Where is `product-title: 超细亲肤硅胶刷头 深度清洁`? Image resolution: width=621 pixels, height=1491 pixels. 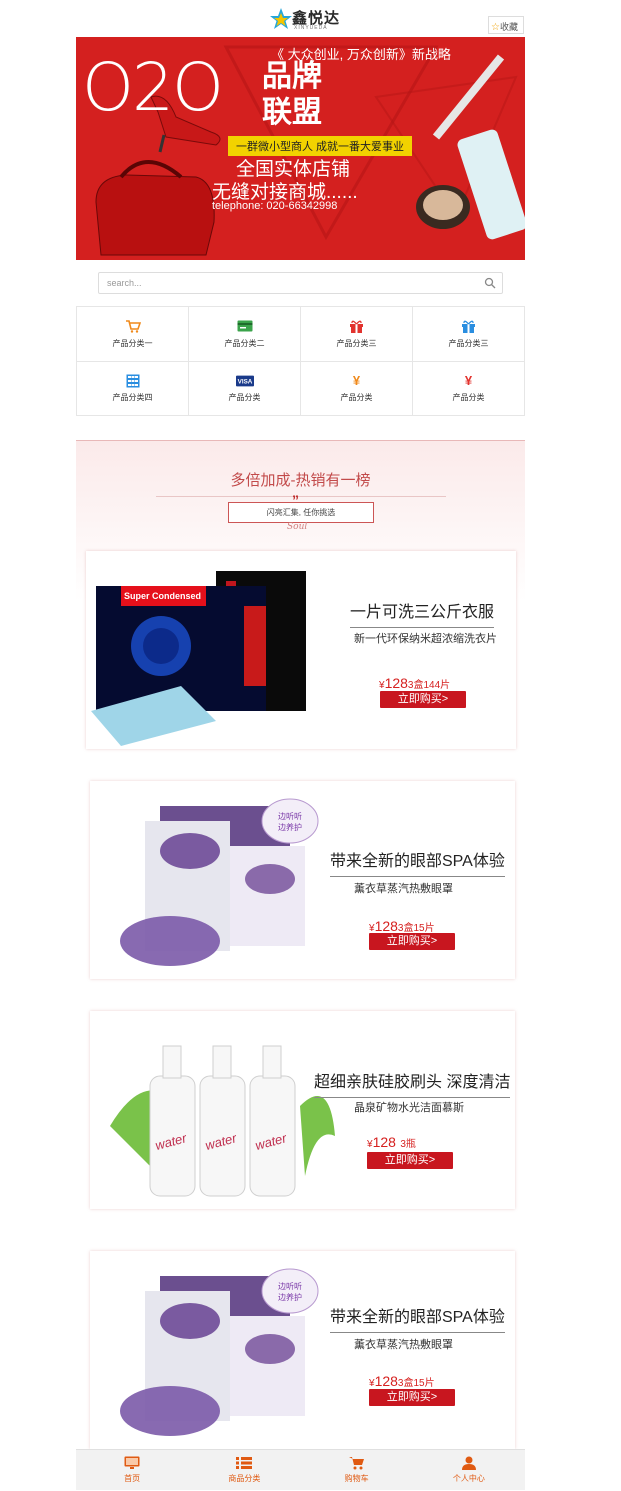 product-title: 超细亲肤硅胶刷头 深度清洁 is located at coordinates (412, 1083).